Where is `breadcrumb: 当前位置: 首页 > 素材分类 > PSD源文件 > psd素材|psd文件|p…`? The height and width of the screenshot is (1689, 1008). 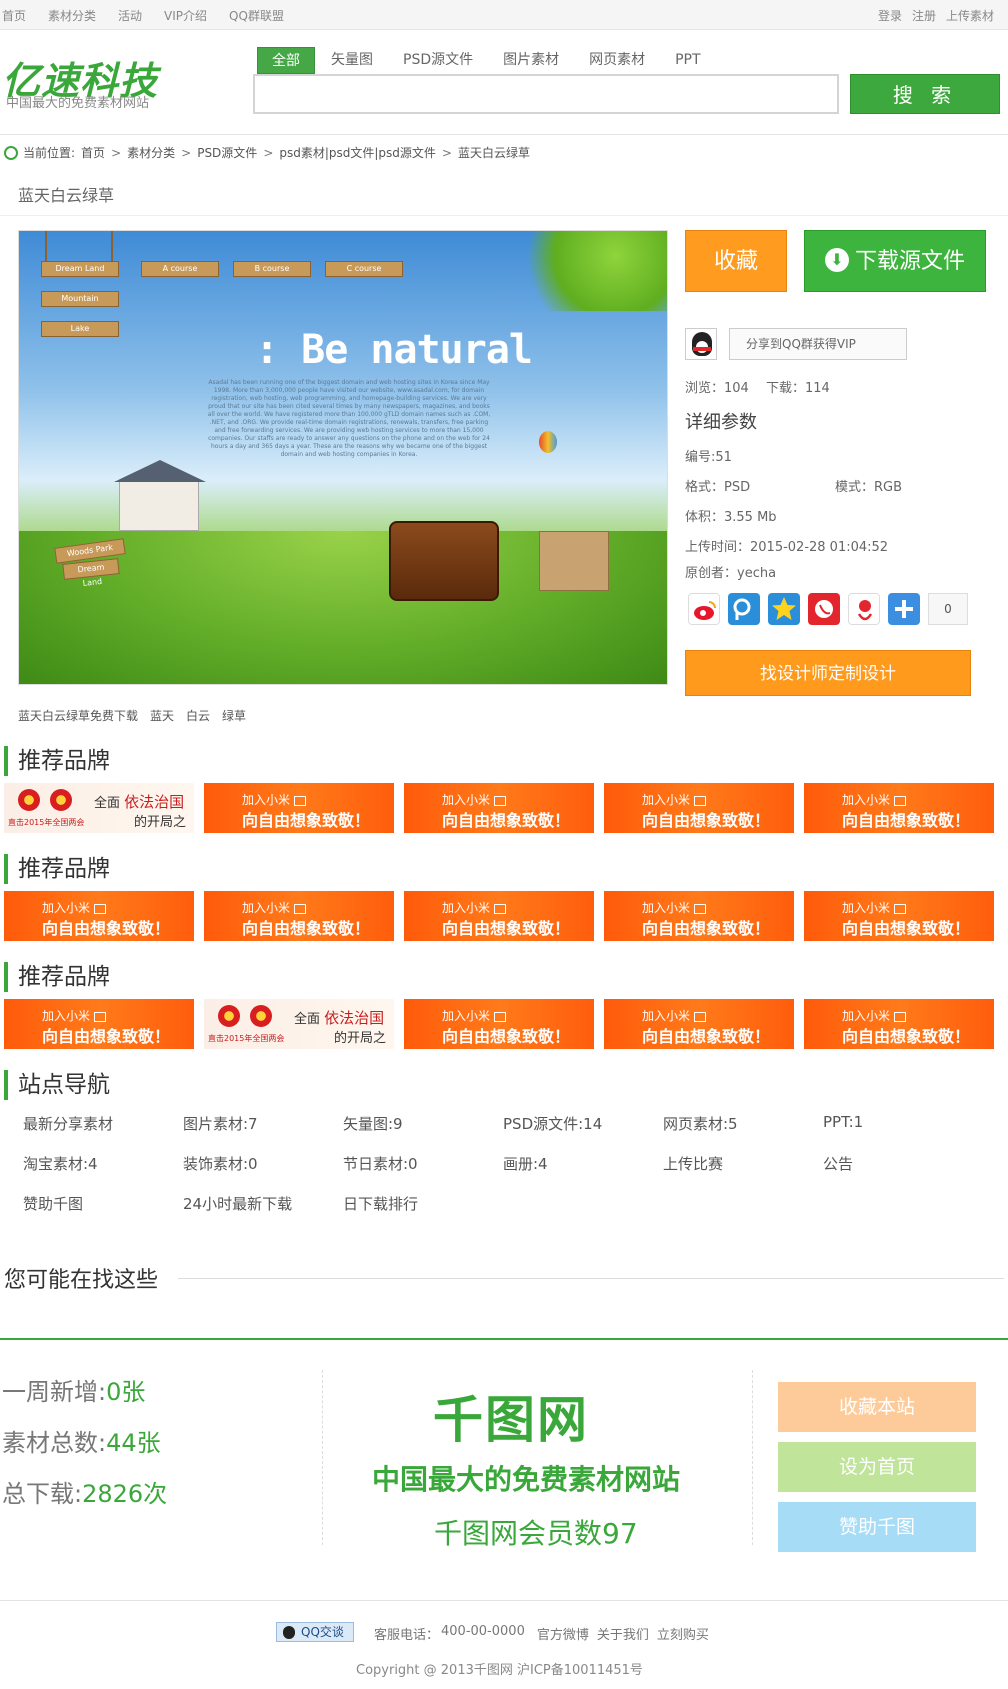
breadcrumb: 当前位置: 首页 > 素材分类 > PSD源文件 > psd素材|psd文件|p… is located at coordinates (267, 152).